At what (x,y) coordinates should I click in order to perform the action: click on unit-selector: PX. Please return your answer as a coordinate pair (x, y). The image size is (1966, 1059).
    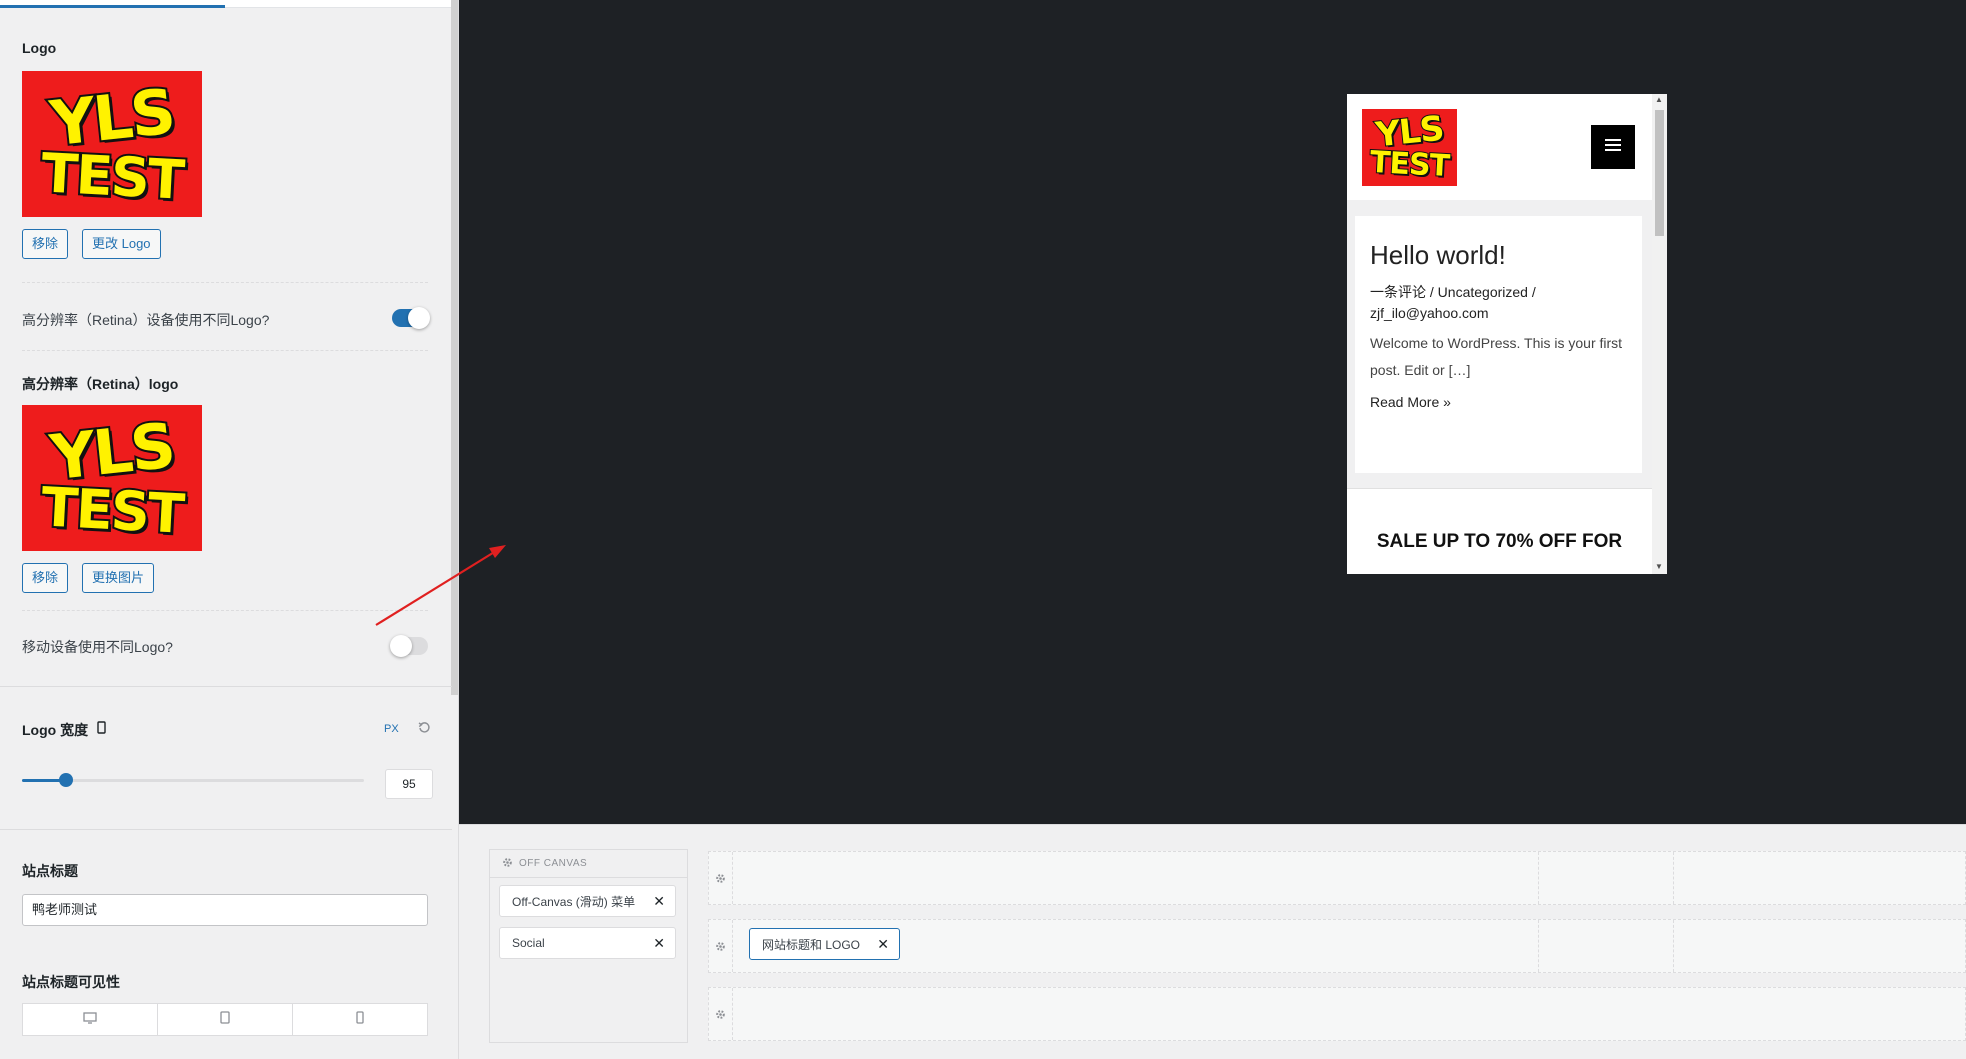
    Looking at the image, I should click on (391, 729).